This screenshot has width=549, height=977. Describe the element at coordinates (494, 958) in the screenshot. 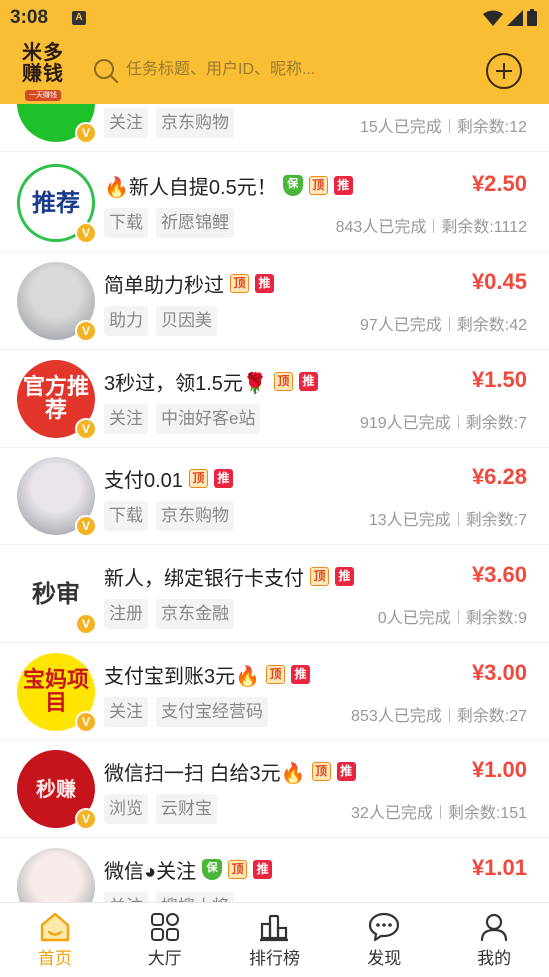

I see `nav-label-profile: 我的` at that location.